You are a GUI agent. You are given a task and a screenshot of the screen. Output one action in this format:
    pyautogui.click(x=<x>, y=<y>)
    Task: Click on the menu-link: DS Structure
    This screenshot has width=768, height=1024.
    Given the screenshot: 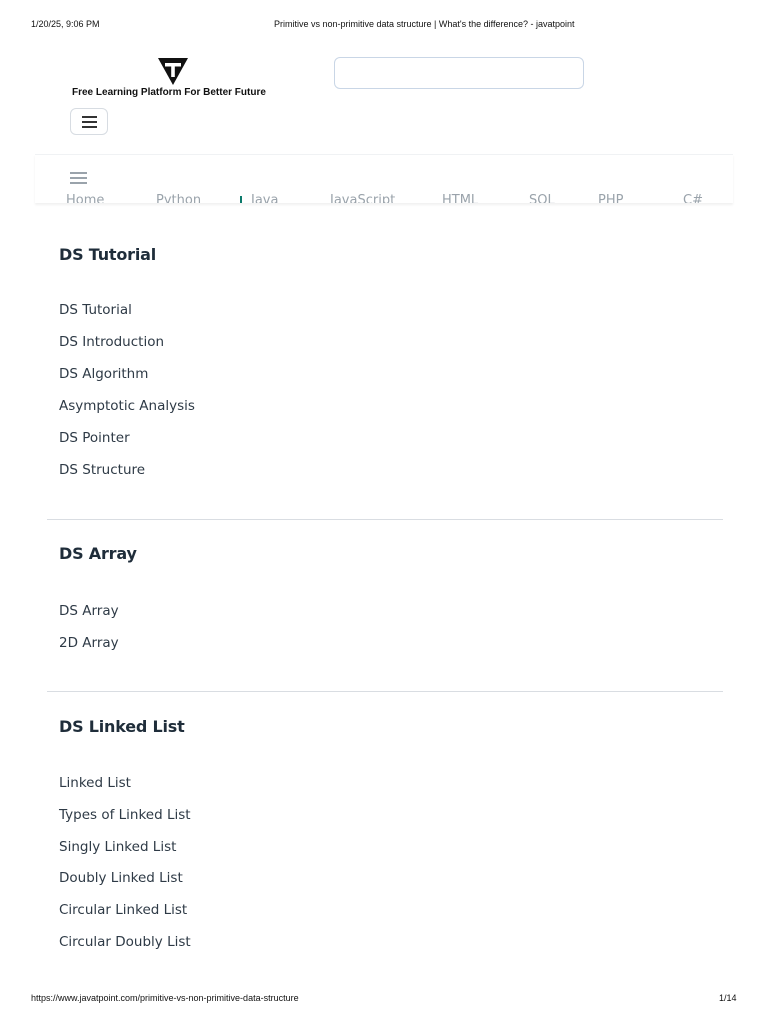 What is the action you would take?
    pyautogui.click(x=102, y=470)
    